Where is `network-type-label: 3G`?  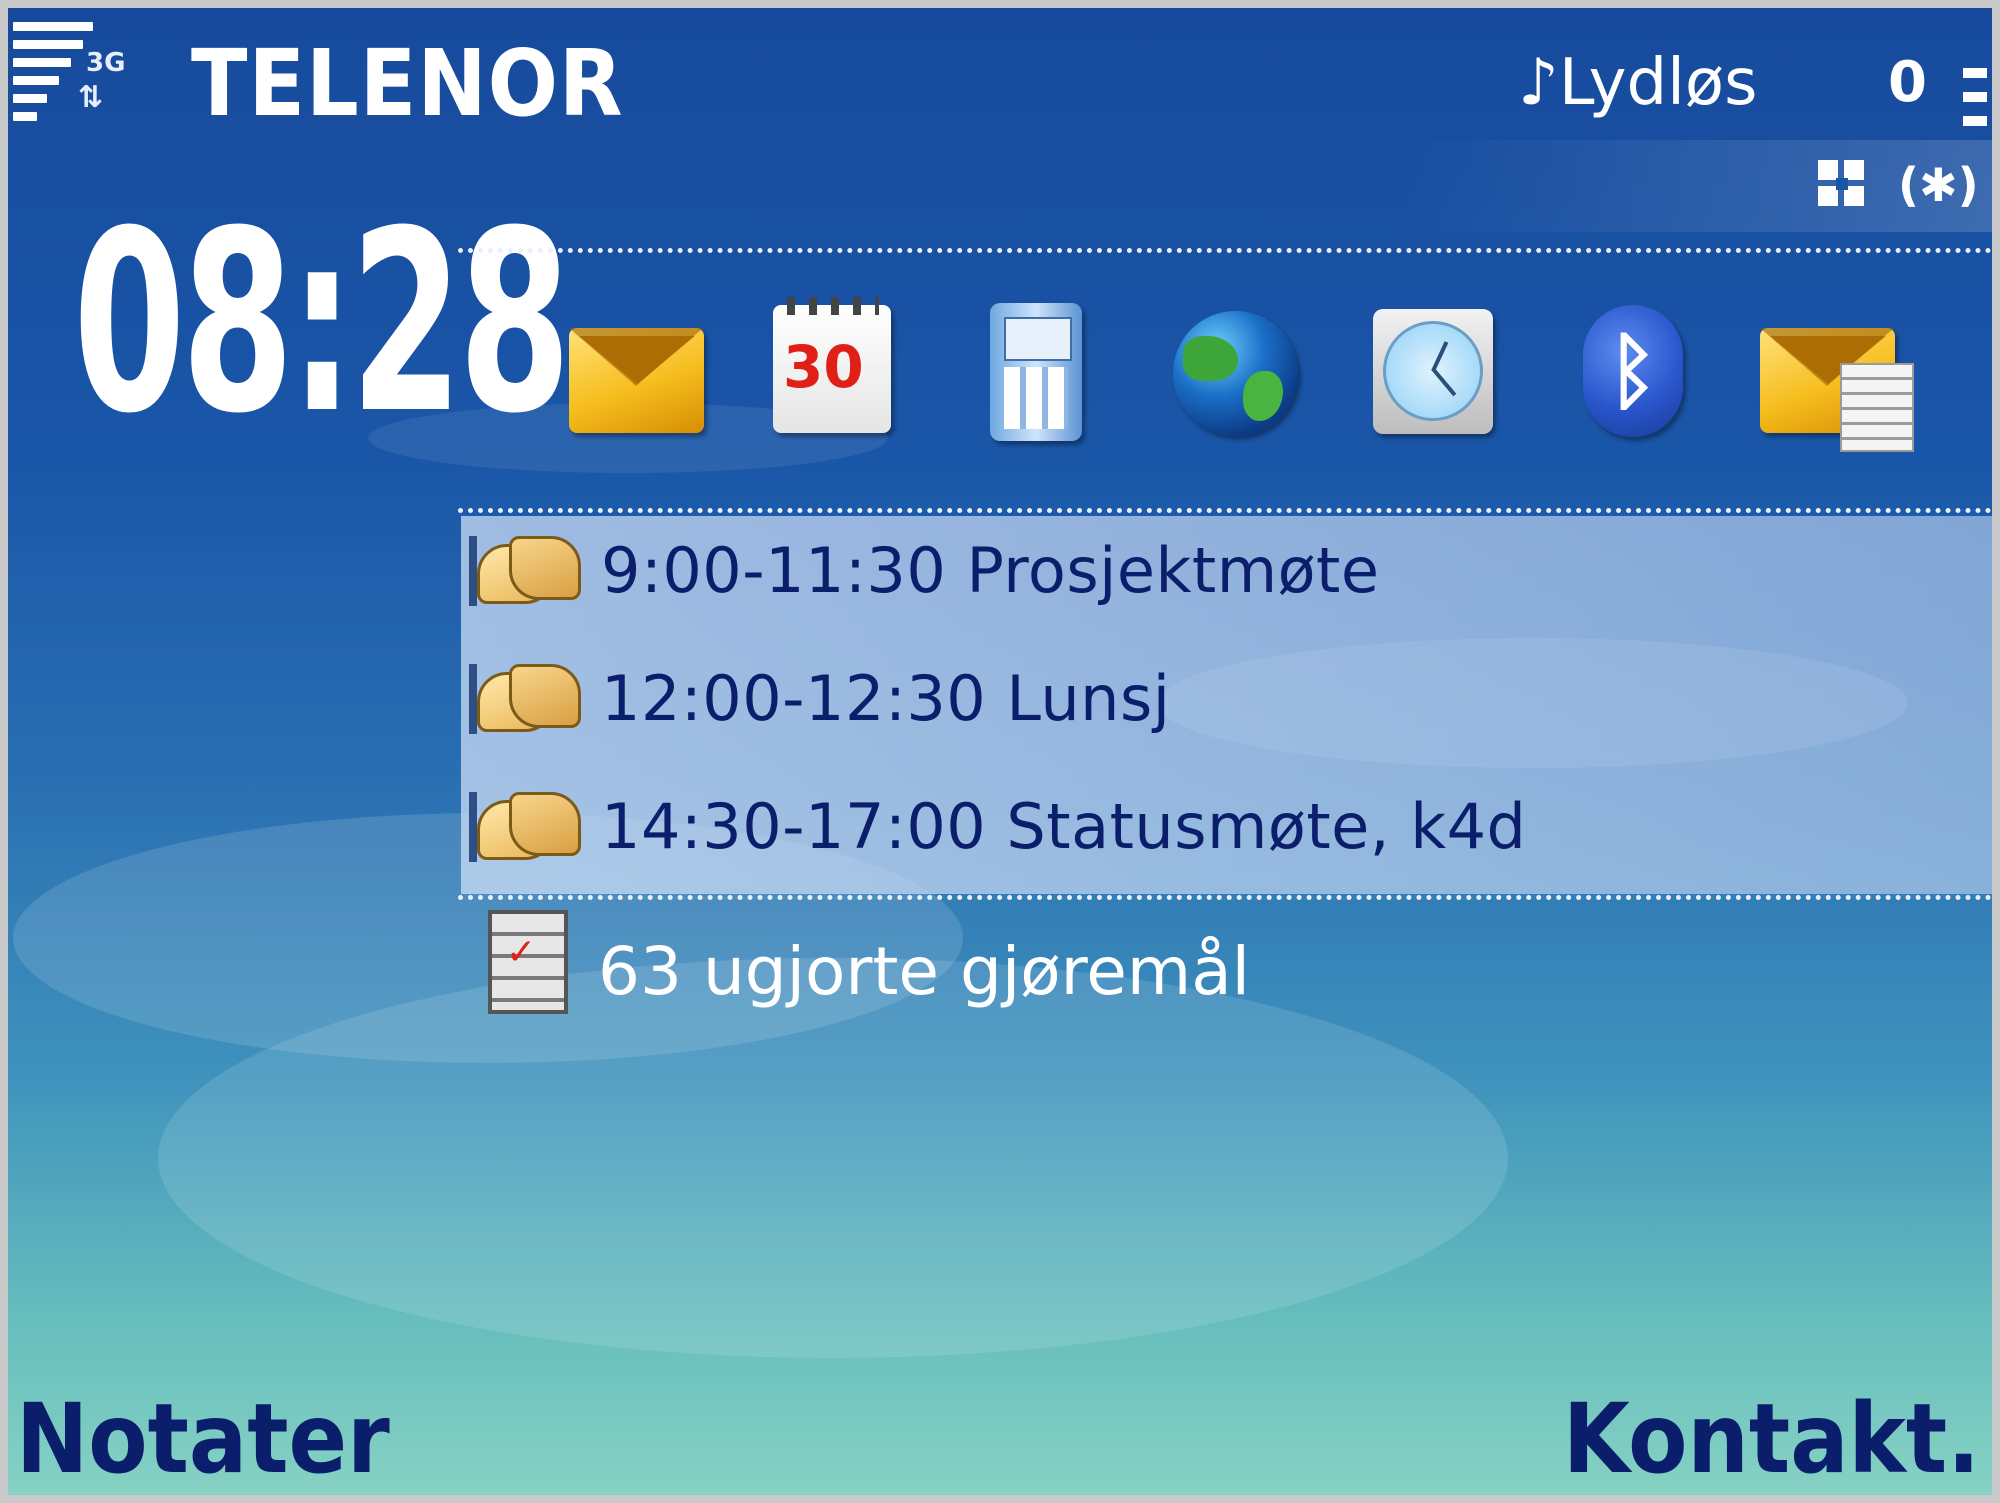
network-type-label: 3G is located at coordinates (106, 63).